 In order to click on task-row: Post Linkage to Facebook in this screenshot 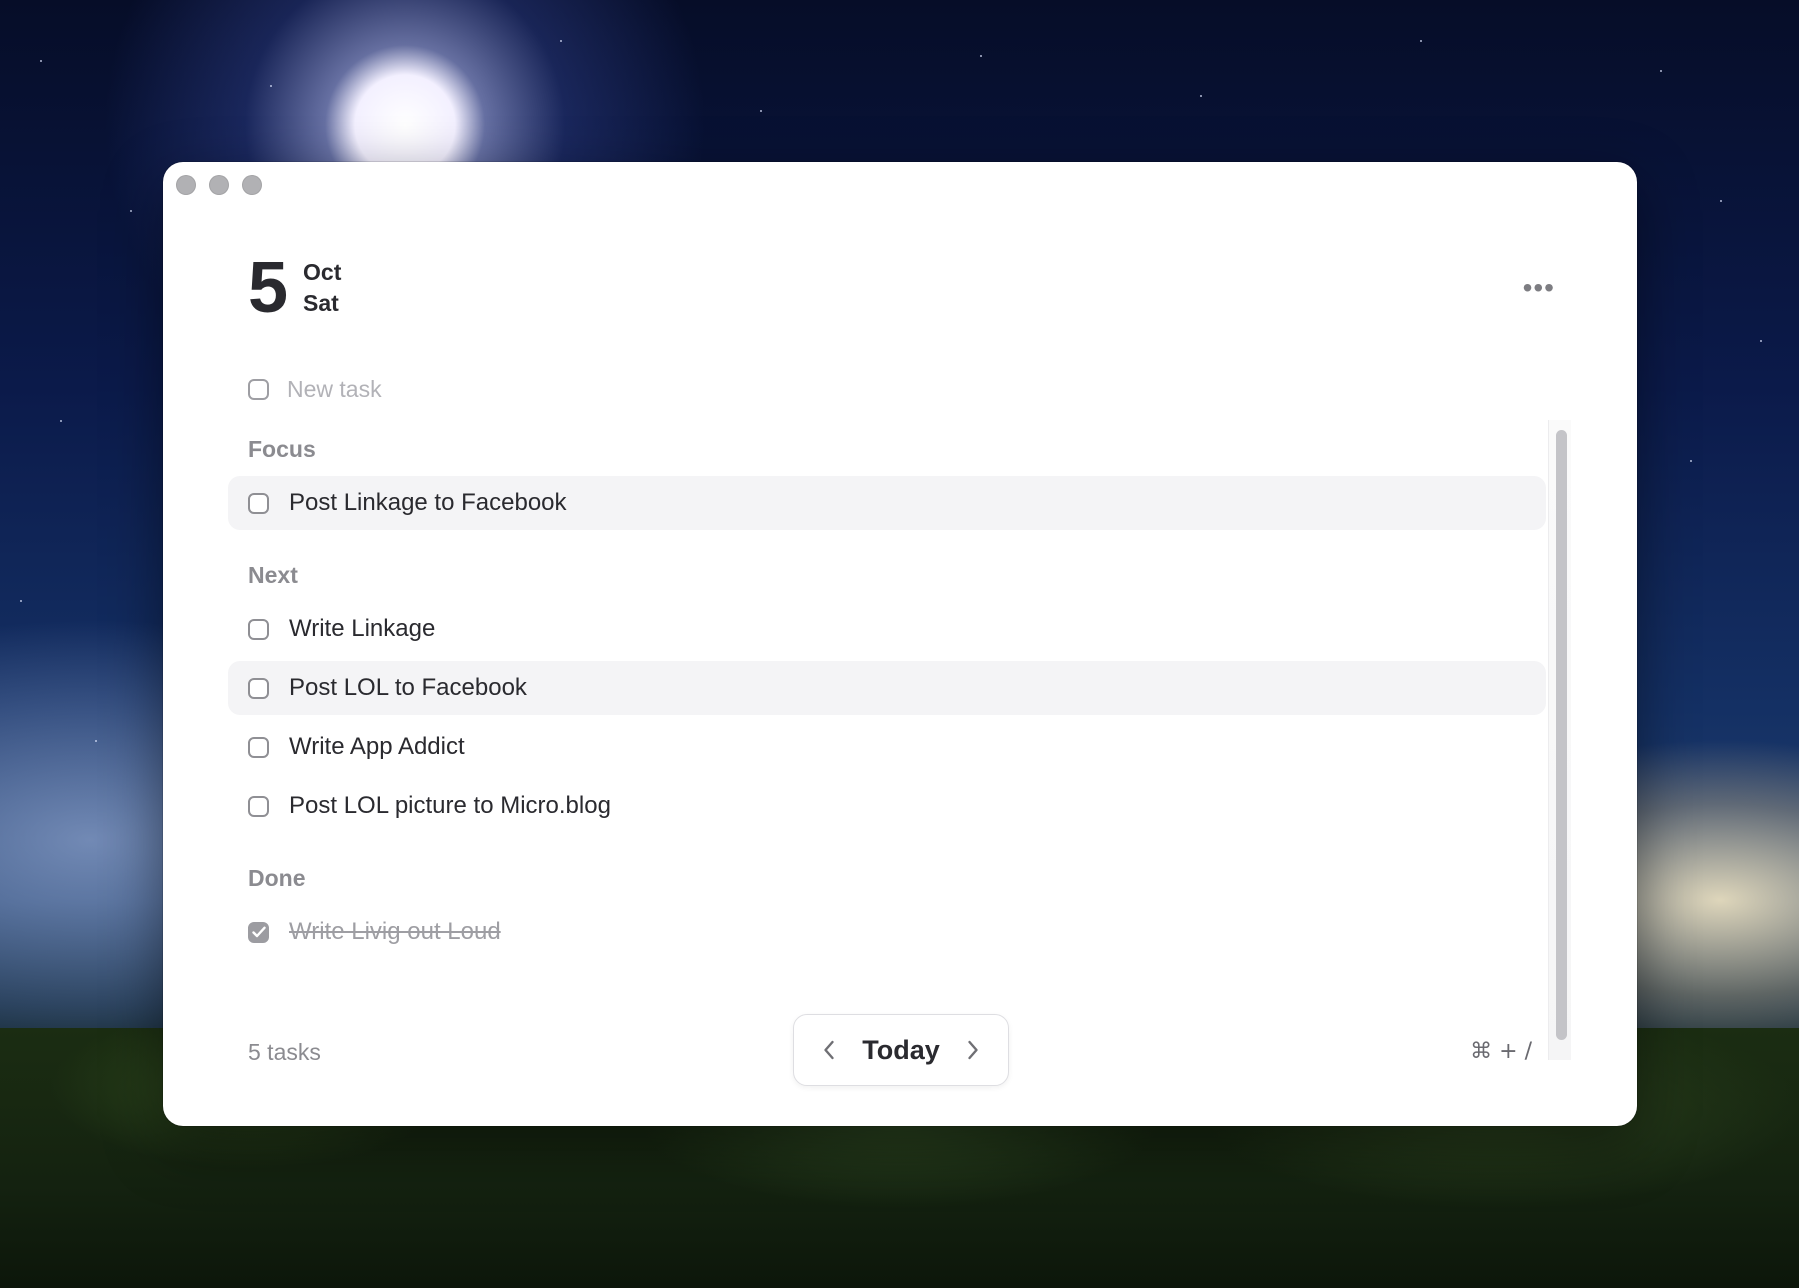, I will do `click(887, 503)`.